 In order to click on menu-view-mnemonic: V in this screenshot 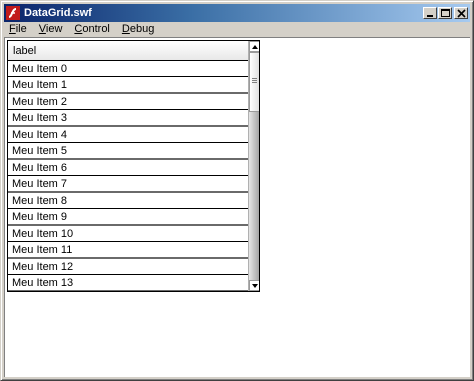, I will do `click(42, 29)`.